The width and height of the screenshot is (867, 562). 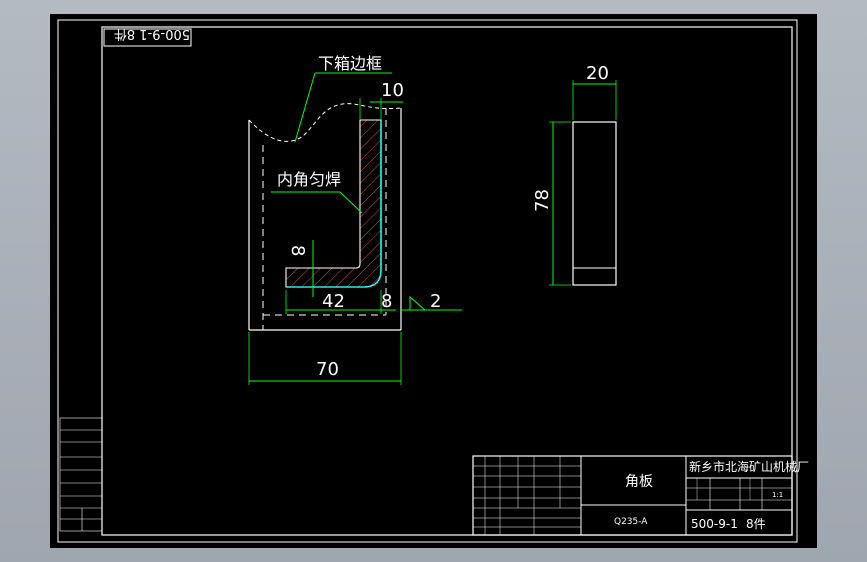 What do you see at coordinates (152, 33) in the screenshot?
I see `rotated-drawing-number: 500-9-1 8件` at bounding box center [152, 33].